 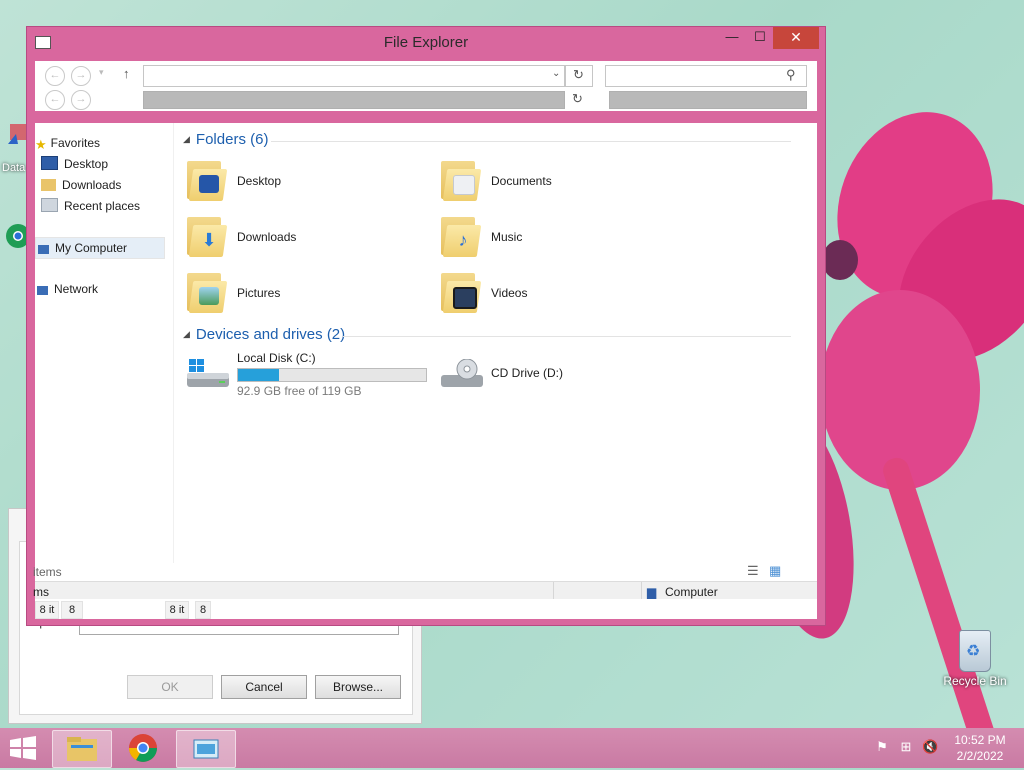 What do you see at coordinates (101, 72) in the screenshot?
I see `recent-locations-chevron-icon: ▾` at bounding box center [101, 72].